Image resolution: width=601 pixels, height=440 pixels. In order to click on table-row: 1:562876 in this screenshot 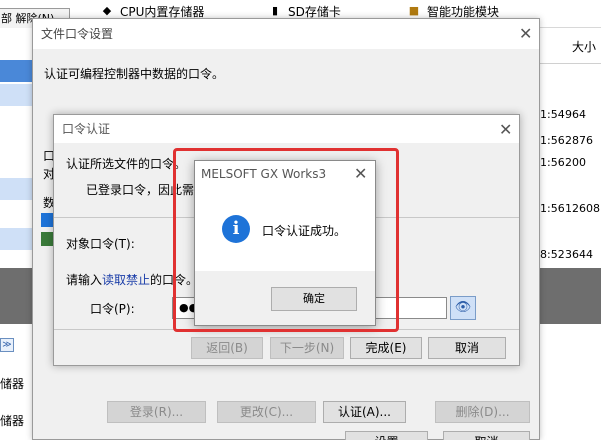, I will do `click(570, 141)`.